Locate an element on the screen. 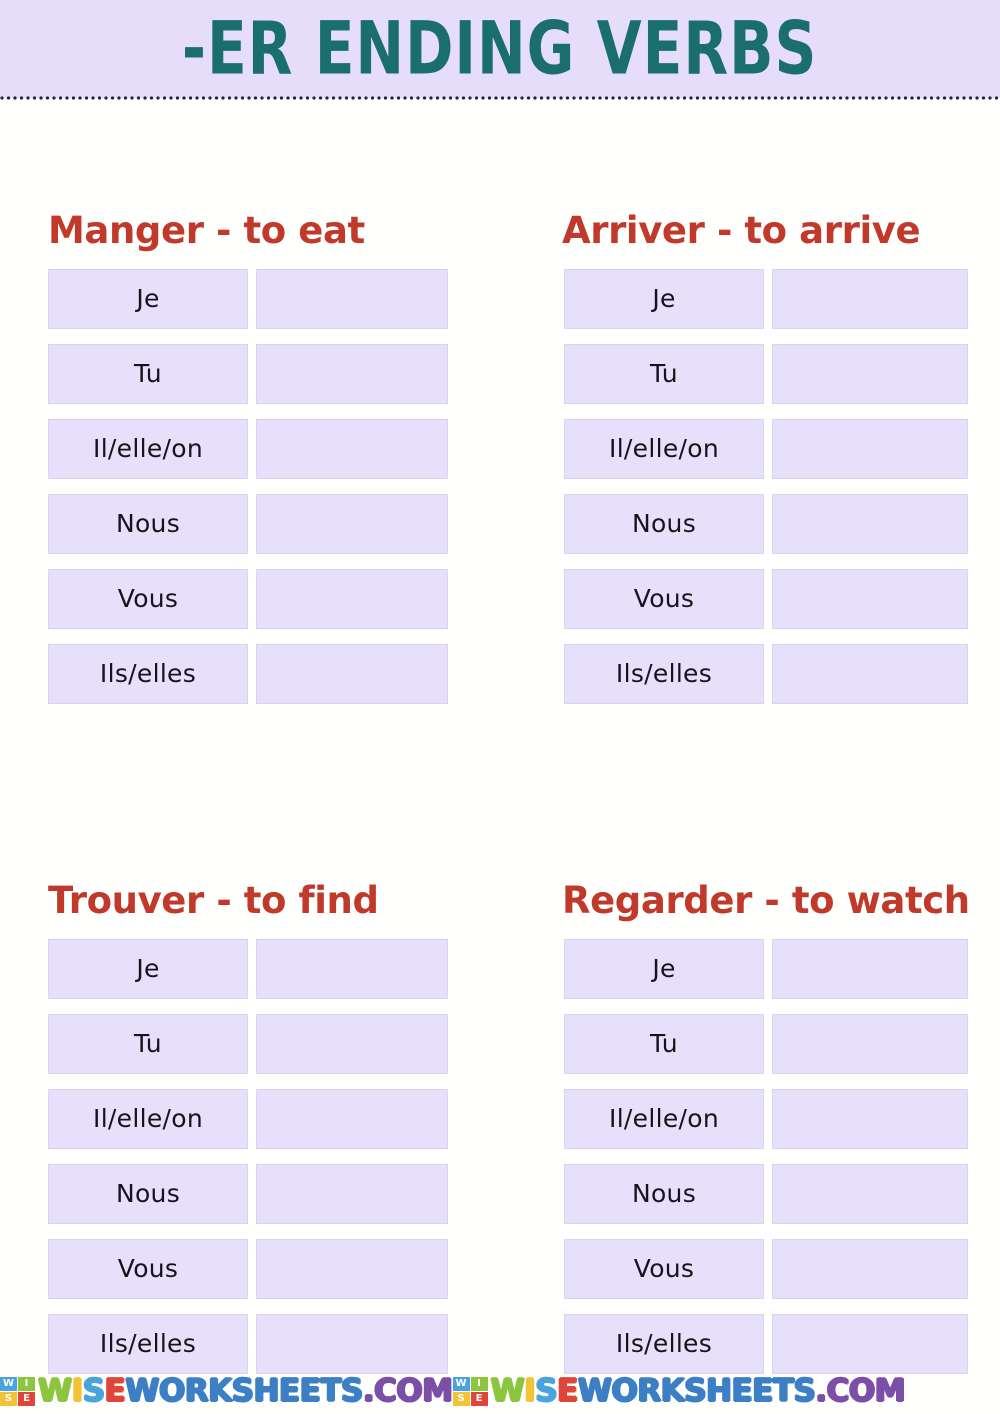 The image size is (1000, 1414). page-title: -ER ENDING VERBS is located at coordinates (500, 49).